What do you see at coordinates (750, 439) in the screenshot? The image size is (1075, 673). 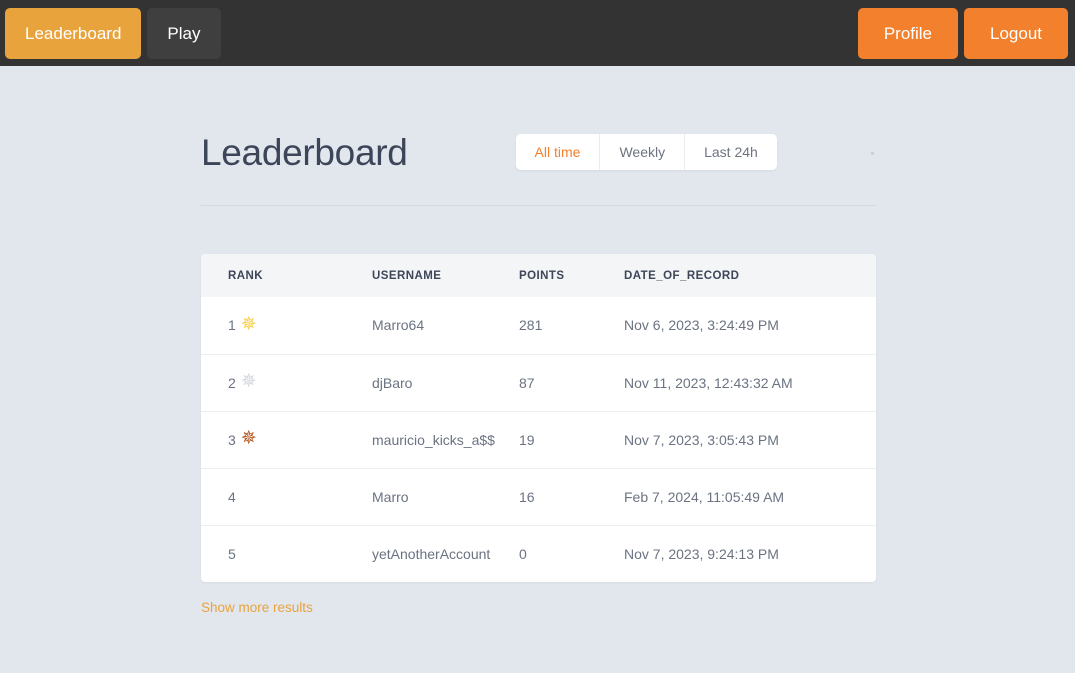 I see `cell-date-of-record: Nov 7, 2023, 3:05:43 PM` at bounding box center [750, 439].